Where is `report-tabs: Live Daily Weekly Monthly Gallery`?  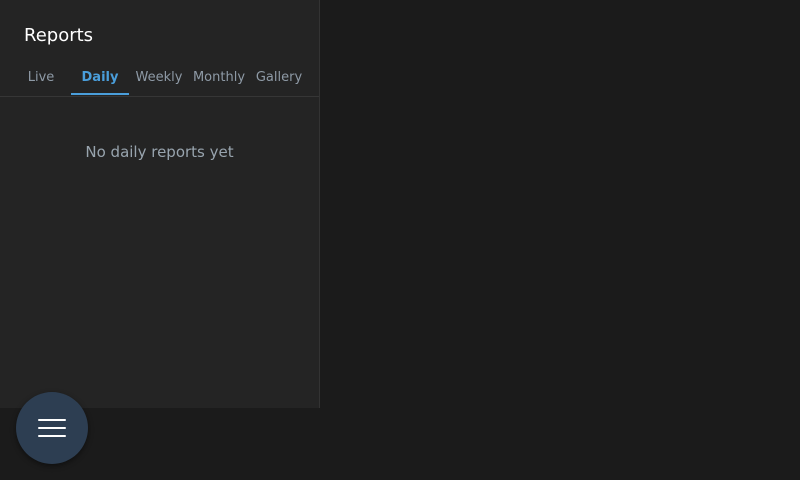 report-tabs: Live Daily Weekly Monthly Gallery is located at coordinates (159, 78).